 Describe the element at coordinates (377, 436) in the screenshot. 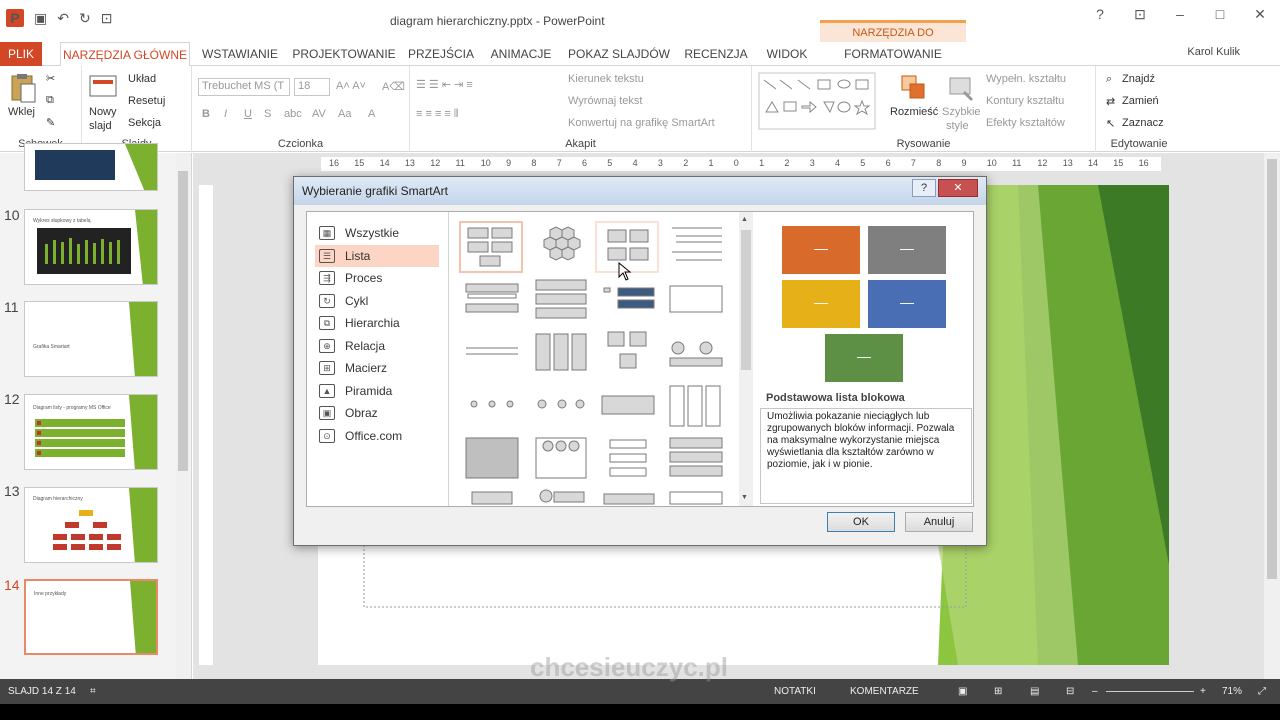

I see `category-office-com: ⊙ Office.com` at that location.